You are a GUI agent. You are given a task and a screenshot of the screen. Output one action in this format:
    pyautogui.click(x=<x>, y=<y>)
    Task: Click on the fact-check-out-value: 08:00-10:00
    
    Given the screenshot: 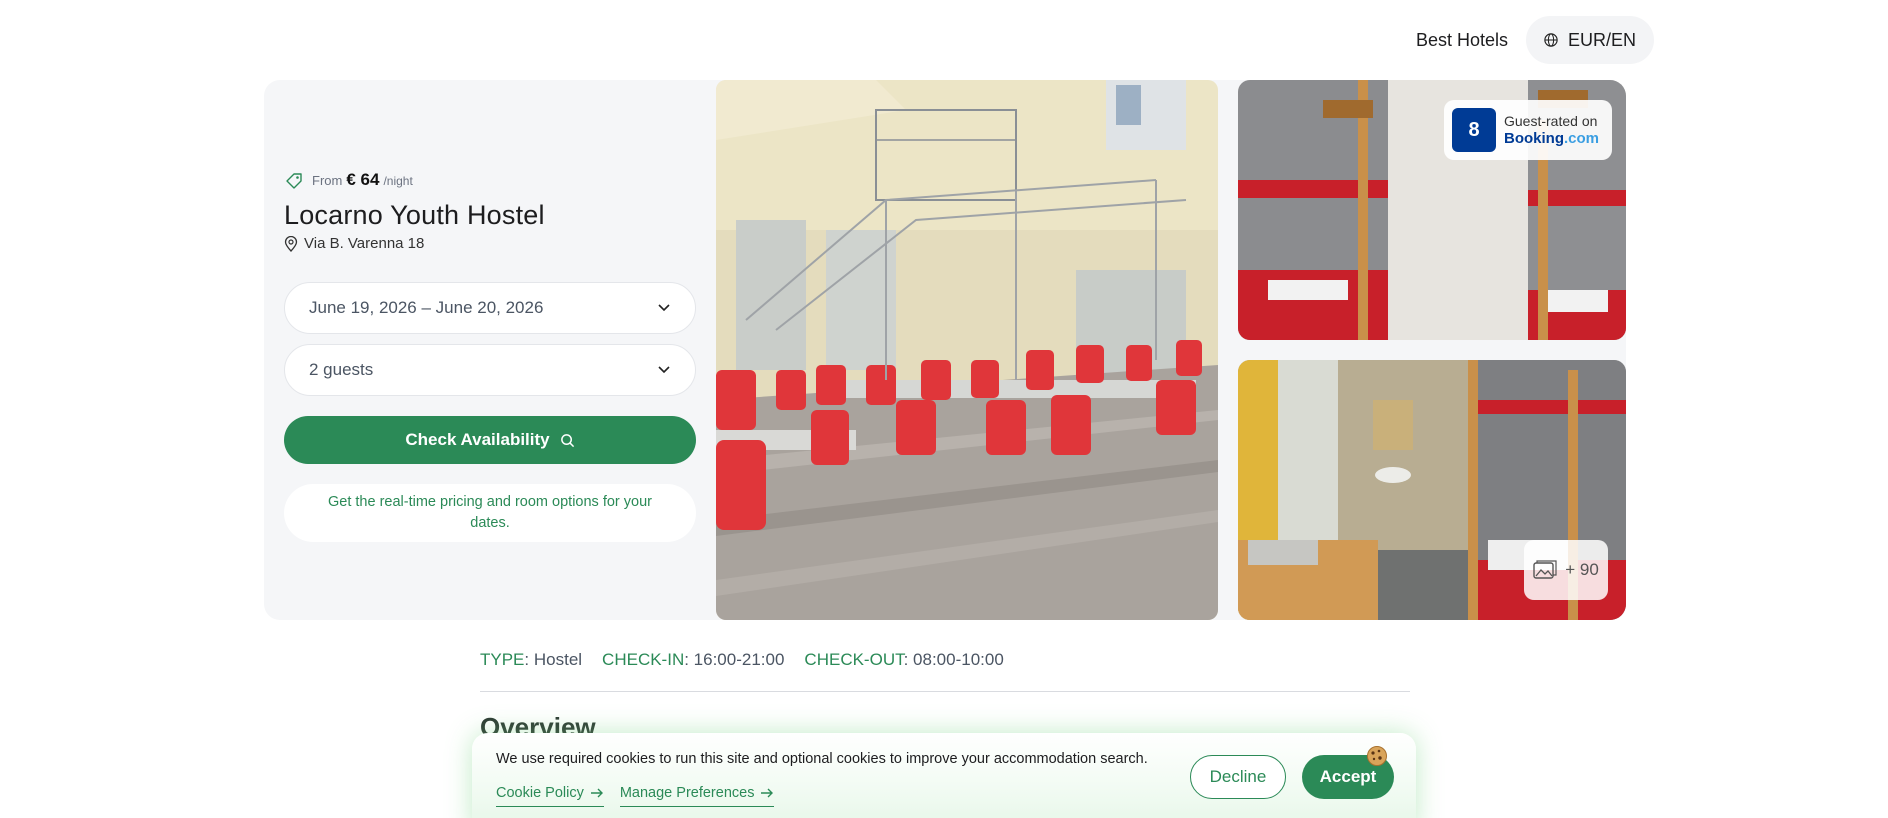 What is the action you would take?
    pyautogui.click(x=958, y=659)
    